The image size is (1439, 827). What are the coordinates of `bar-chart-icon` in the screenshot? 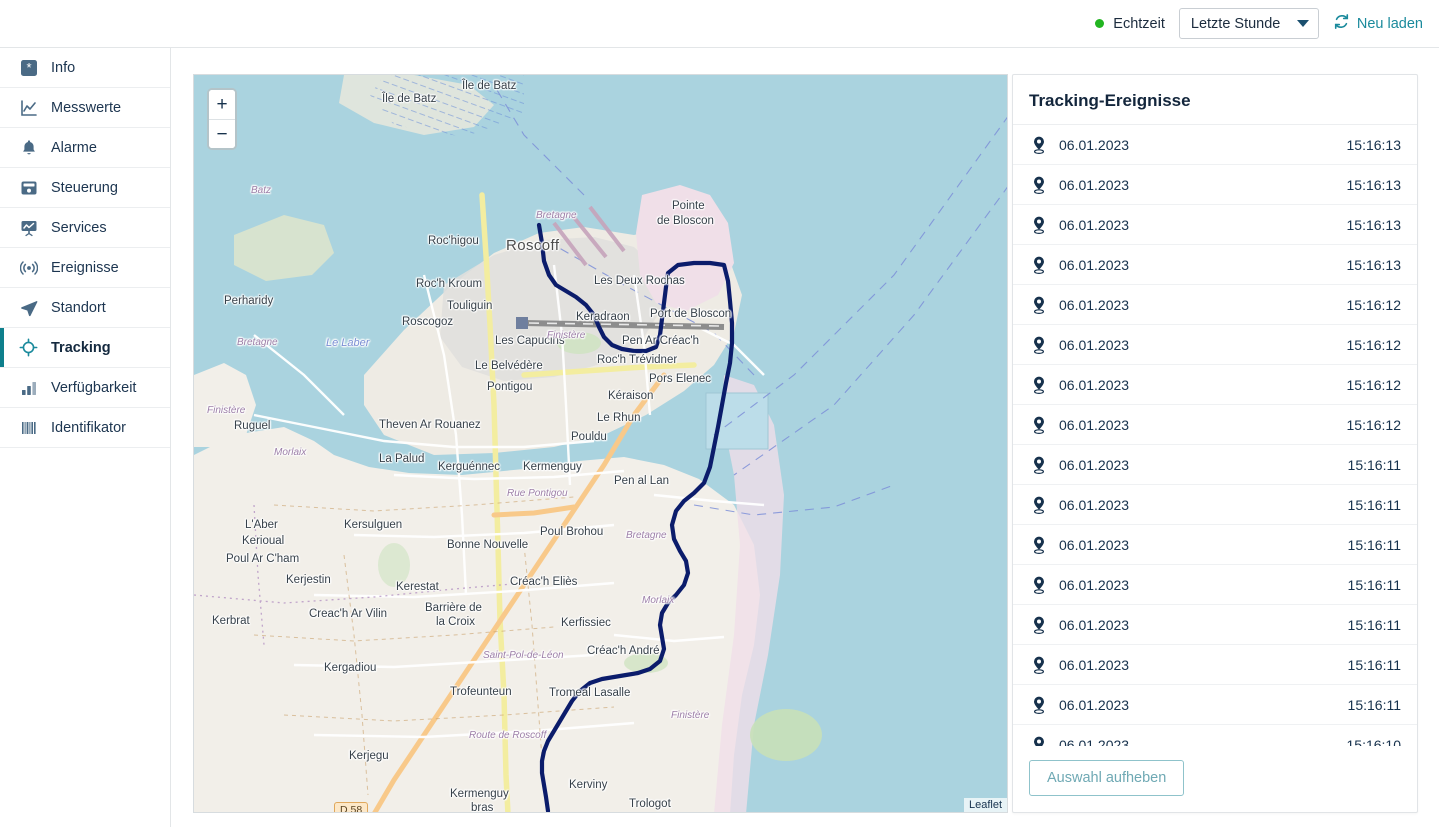 It's located at (28, 387).